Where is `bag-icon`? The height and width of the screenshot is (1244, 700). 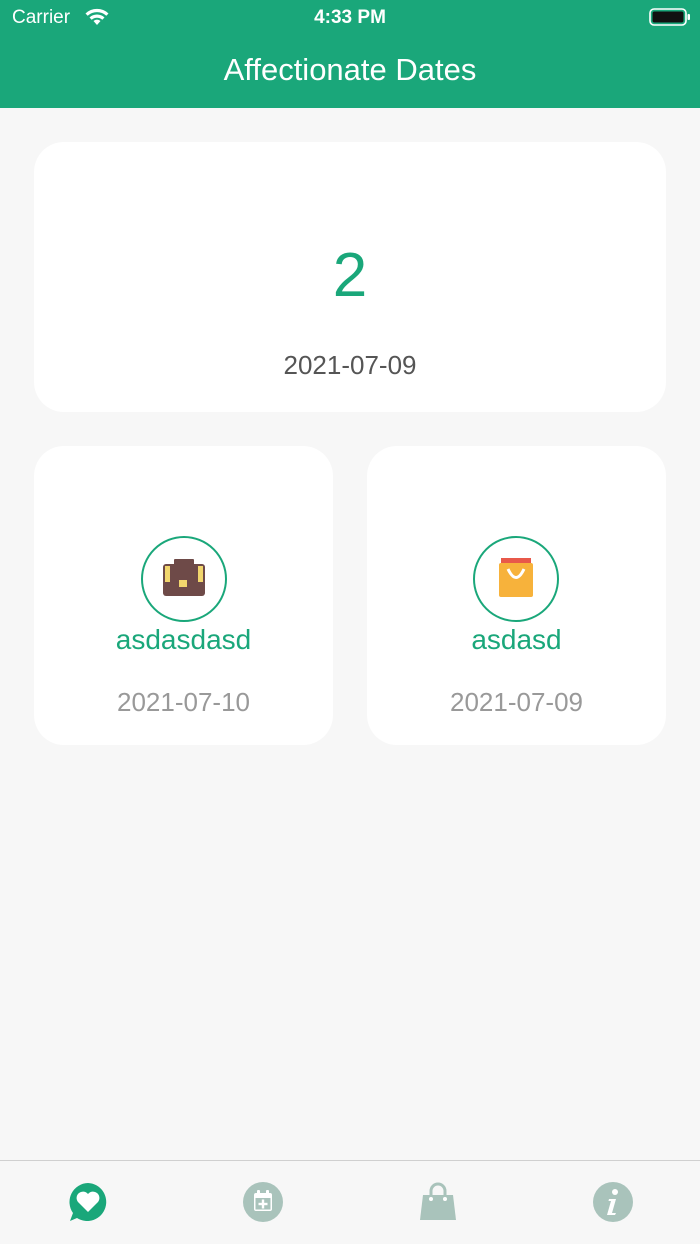 bag-icon is located at coordinates (438, 1201).